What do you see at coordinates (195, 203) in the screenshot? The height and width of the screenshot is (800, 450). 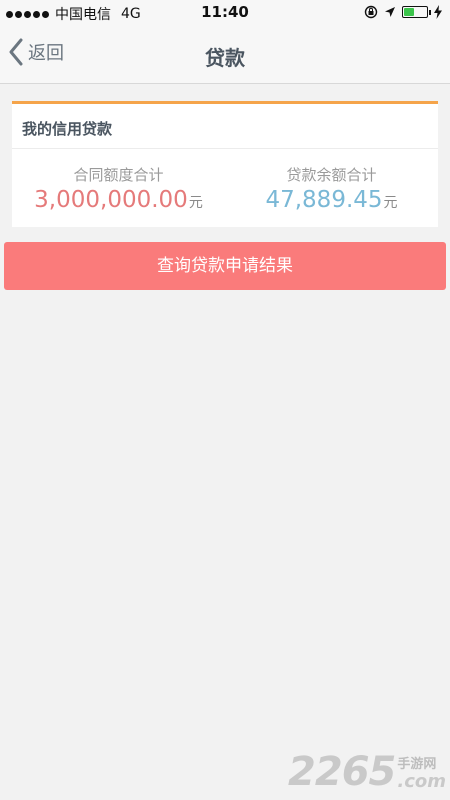 I see `contract-total-unit: 元` at bounding box center [195, 203].